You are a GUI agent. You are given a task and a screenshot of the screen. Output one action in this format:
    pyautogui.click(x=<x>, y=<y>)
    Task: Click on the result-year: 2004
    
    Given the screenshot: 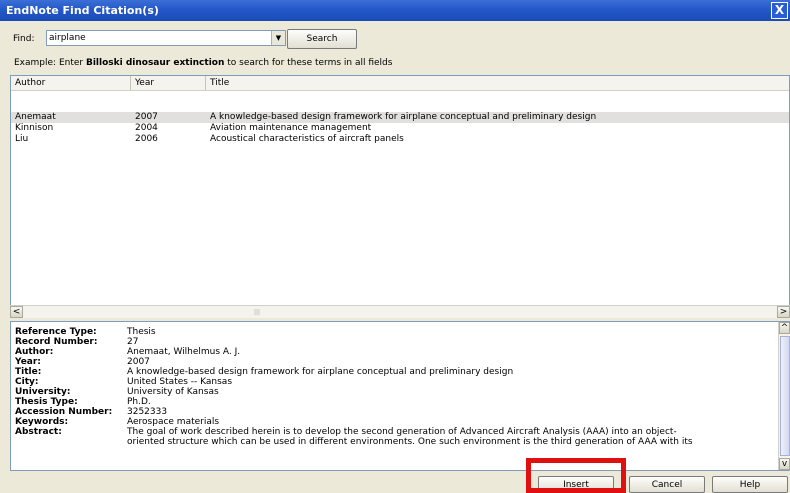 What is the action you would take?
    pyautogui.click(x=146, y=128)
    